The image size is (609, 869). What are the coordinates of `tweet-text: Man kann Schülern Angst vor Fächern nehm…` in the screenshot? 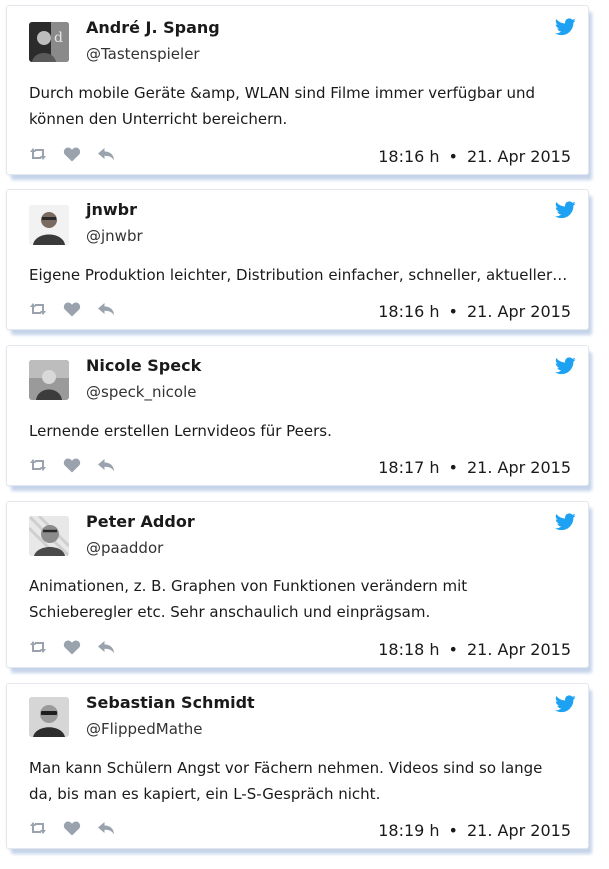 It's located at (286, 781).